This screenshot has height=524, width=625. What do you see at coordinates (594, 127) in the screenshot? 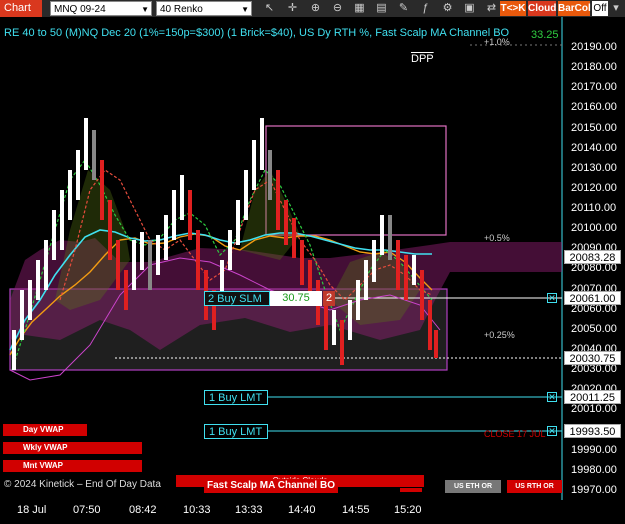
I see `price-tick: 20150.00` at bounding box center [594, 127].